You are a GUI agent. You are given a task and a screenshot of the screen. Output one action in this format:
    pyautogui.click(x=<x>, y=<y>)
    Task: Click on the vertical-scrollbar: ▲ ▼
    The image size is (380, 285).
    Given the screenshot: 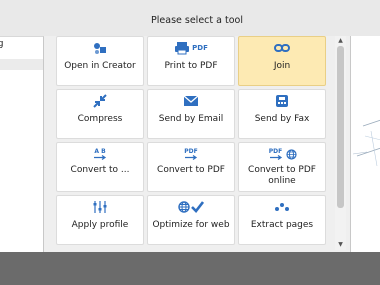 What is the action you would take?
    pyautogui.click(x=340, y=143)
    